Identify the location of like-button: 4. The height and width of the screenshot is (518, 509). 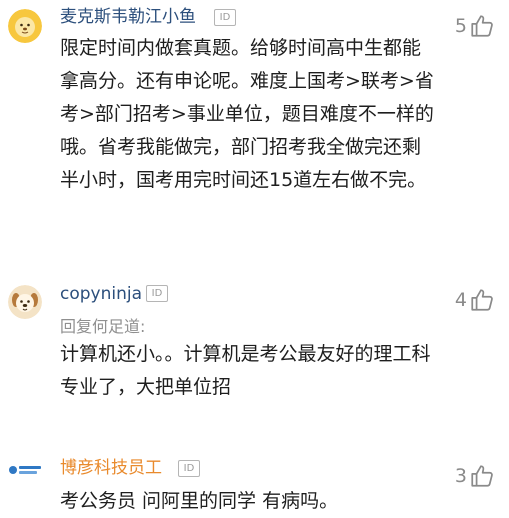
(475, 300).